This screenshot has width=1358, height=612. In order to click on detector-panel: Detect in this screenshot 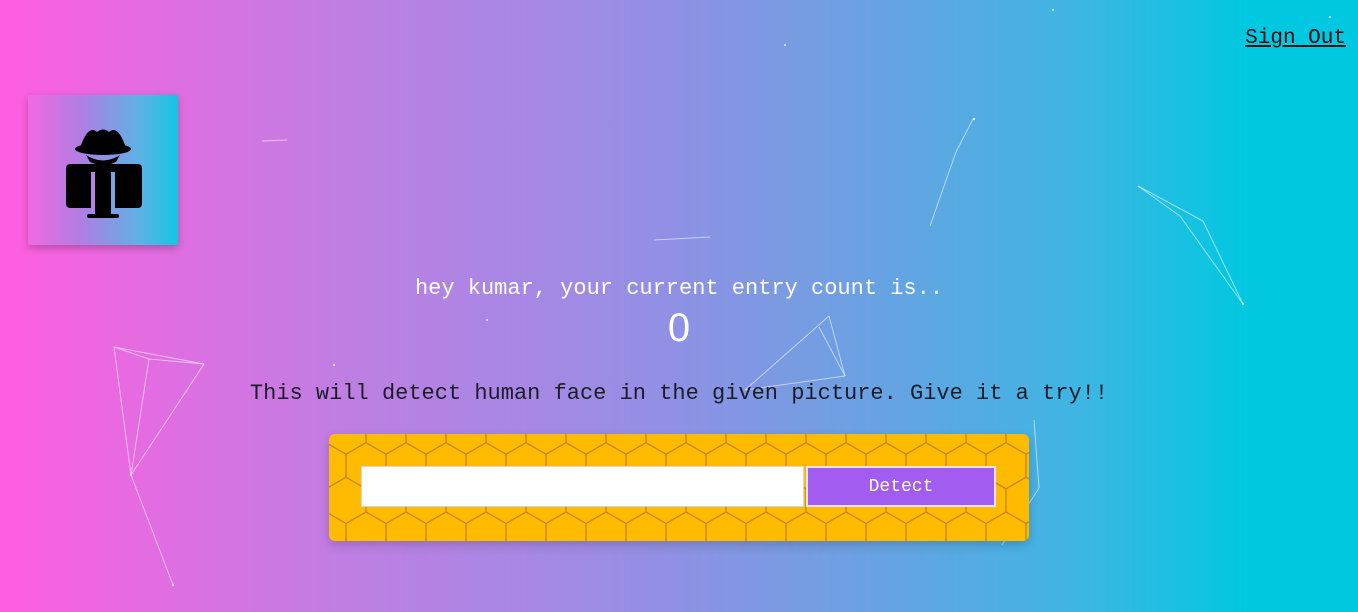, I will do `click(679, 487)`.